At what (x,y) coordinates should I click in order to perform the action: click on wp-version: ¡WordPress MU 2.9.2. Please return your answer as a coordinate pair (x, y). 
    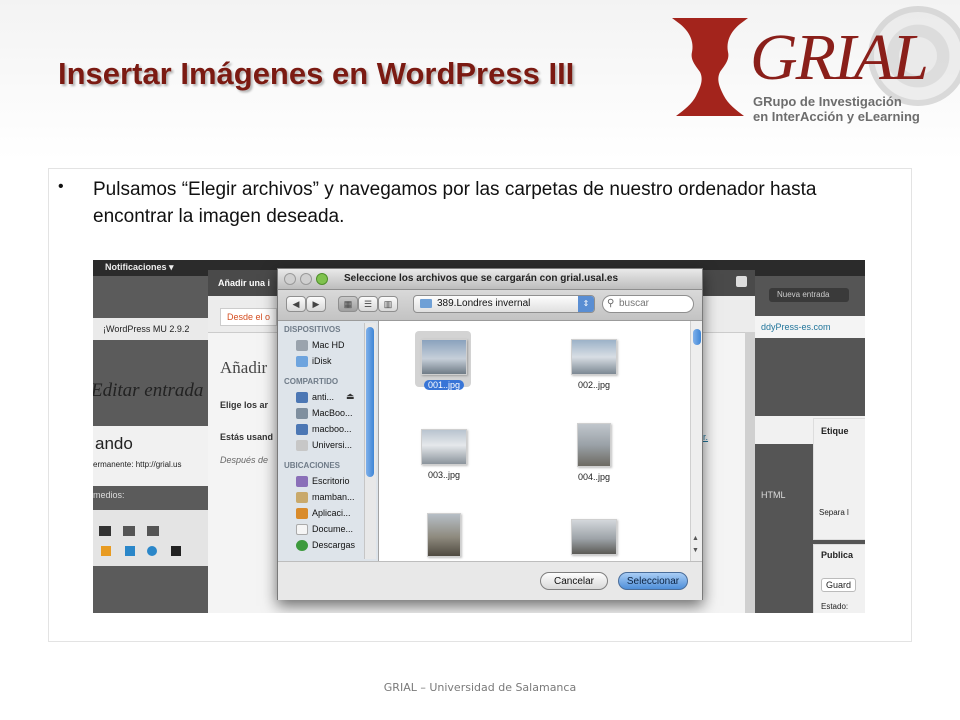
    Looking at the image, I should click on (146, 329).